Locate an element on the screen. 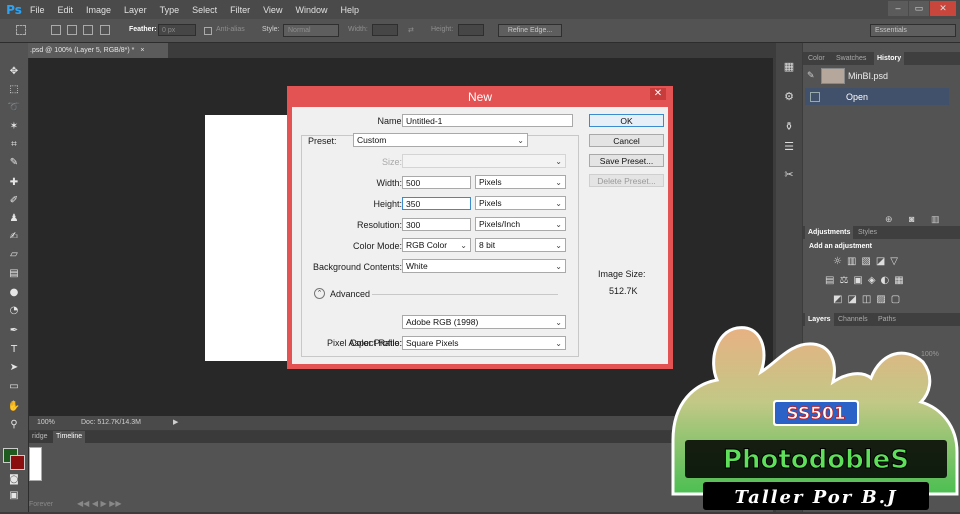 This screenshot has height=514, width=960. magic-wand-icon: ✶ is located at coordinates (14, 127).